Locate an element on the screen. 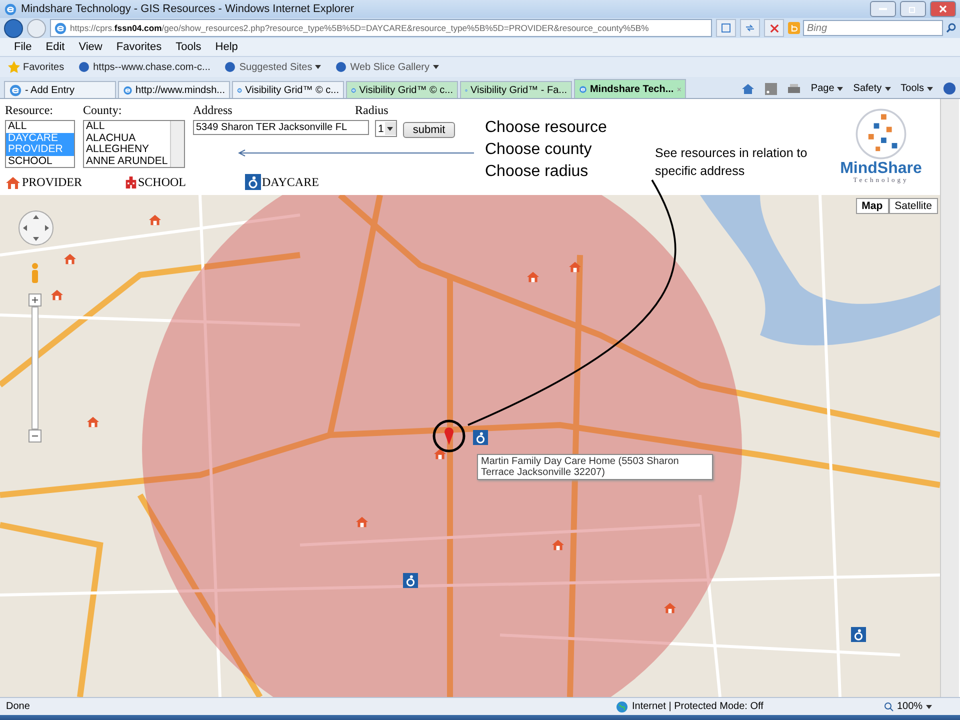 This screenshot has height=720, width=960. field-label: Radius is located at coordinates (371, 110).